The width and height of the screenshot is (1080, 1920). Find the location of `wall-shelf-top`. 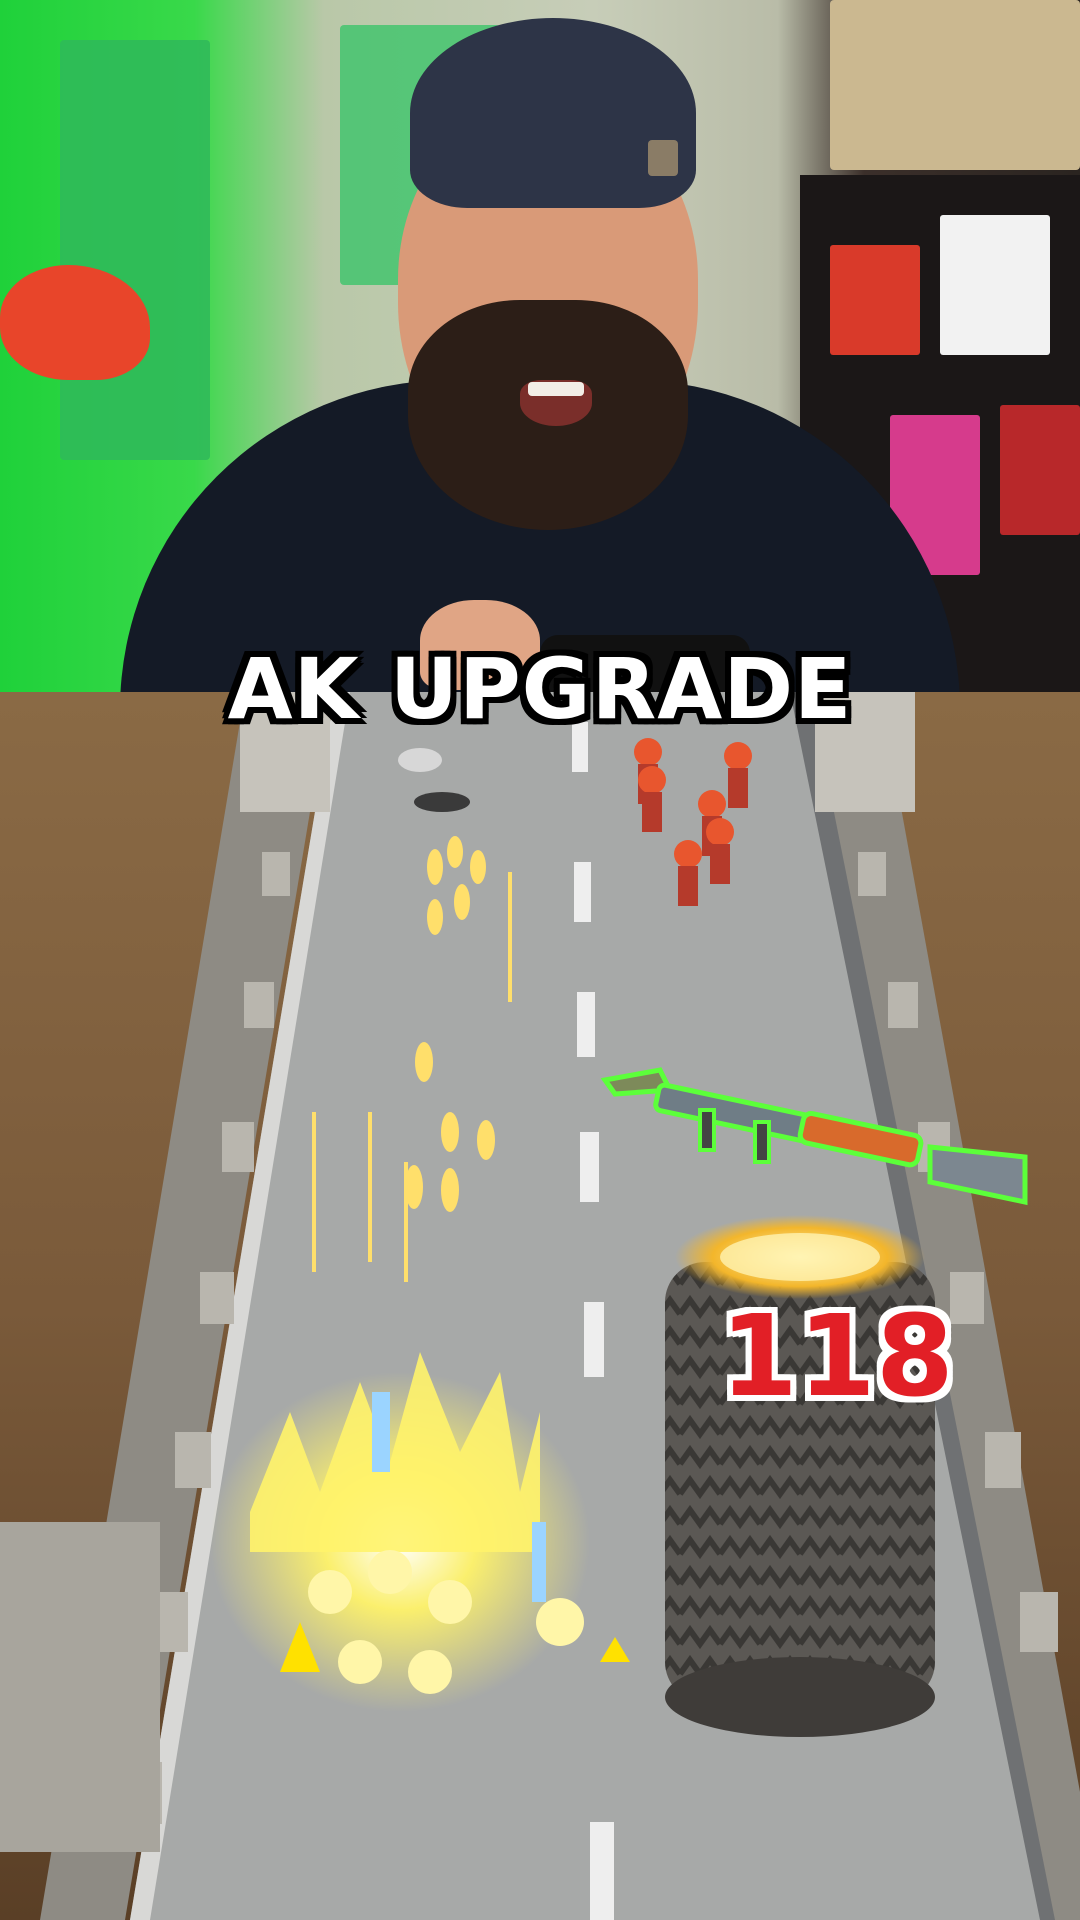

wall-shelf-top is located at coordinates (955, 85).